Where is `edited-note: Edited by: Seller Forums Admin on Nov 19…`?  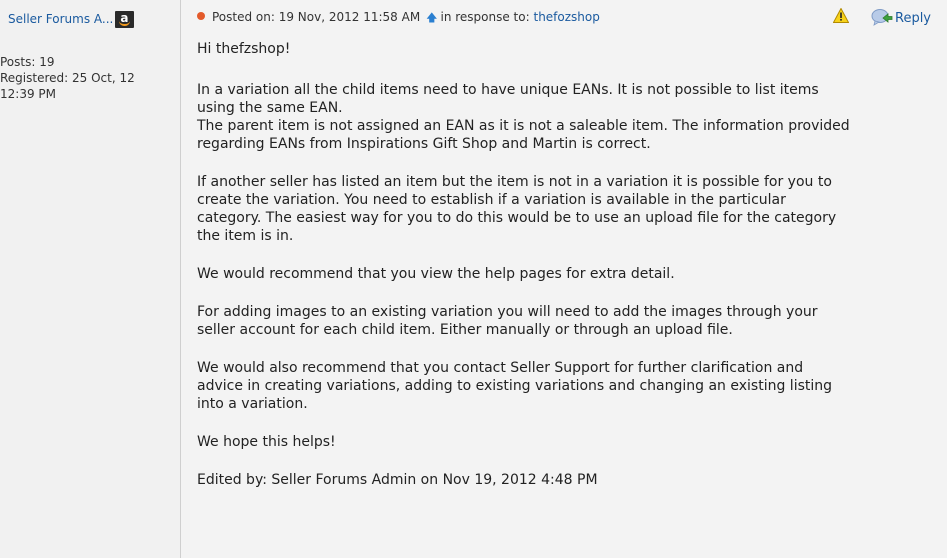 edited-note: Edited by: Seller Forums Admin on Nov 19… is located at coordinates (397, 480).